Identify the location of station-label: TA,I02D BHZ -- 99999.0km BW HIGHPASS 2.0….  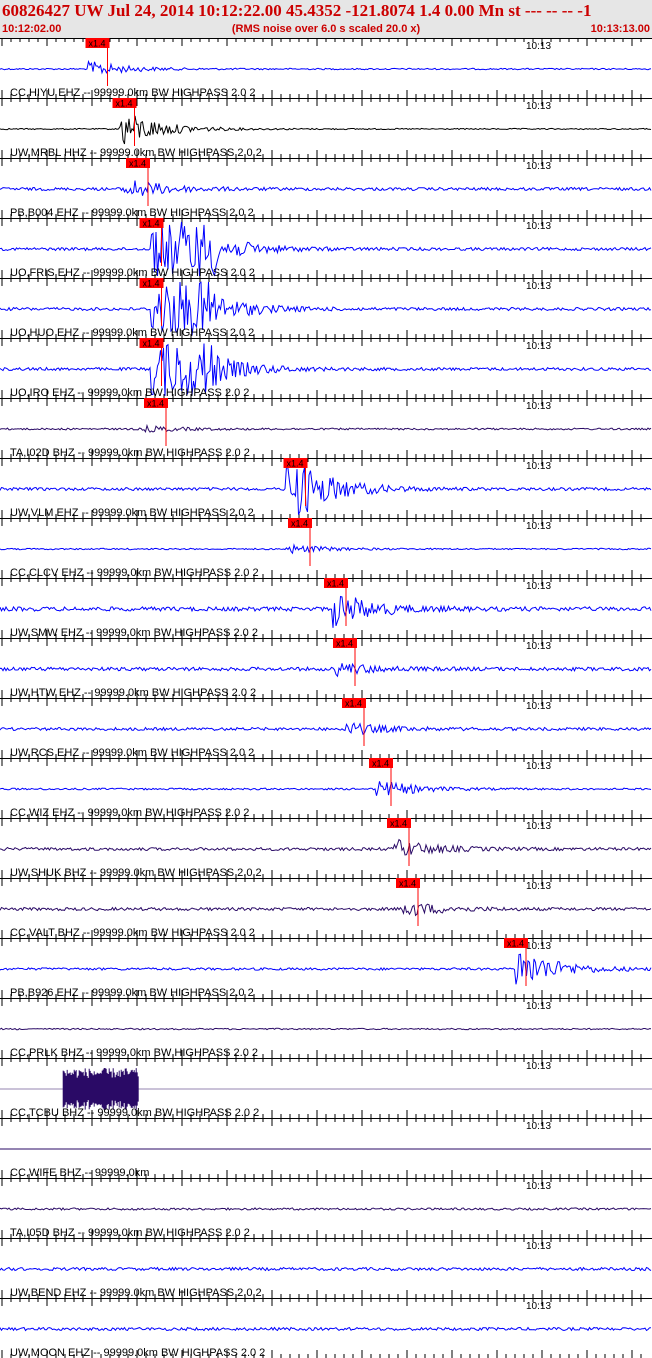
(130, 453).